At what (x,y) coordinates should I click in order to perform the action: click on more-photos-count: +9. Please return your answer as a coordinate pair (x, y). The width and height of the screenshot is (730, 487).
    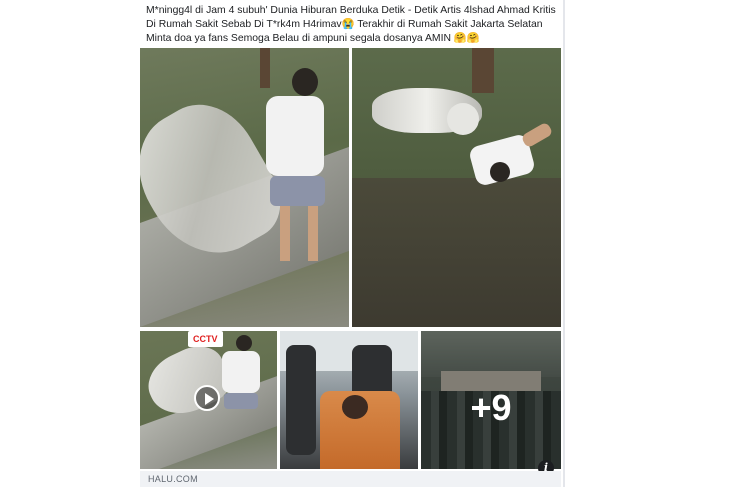
    Looking at the image, I should click on (491, 407).